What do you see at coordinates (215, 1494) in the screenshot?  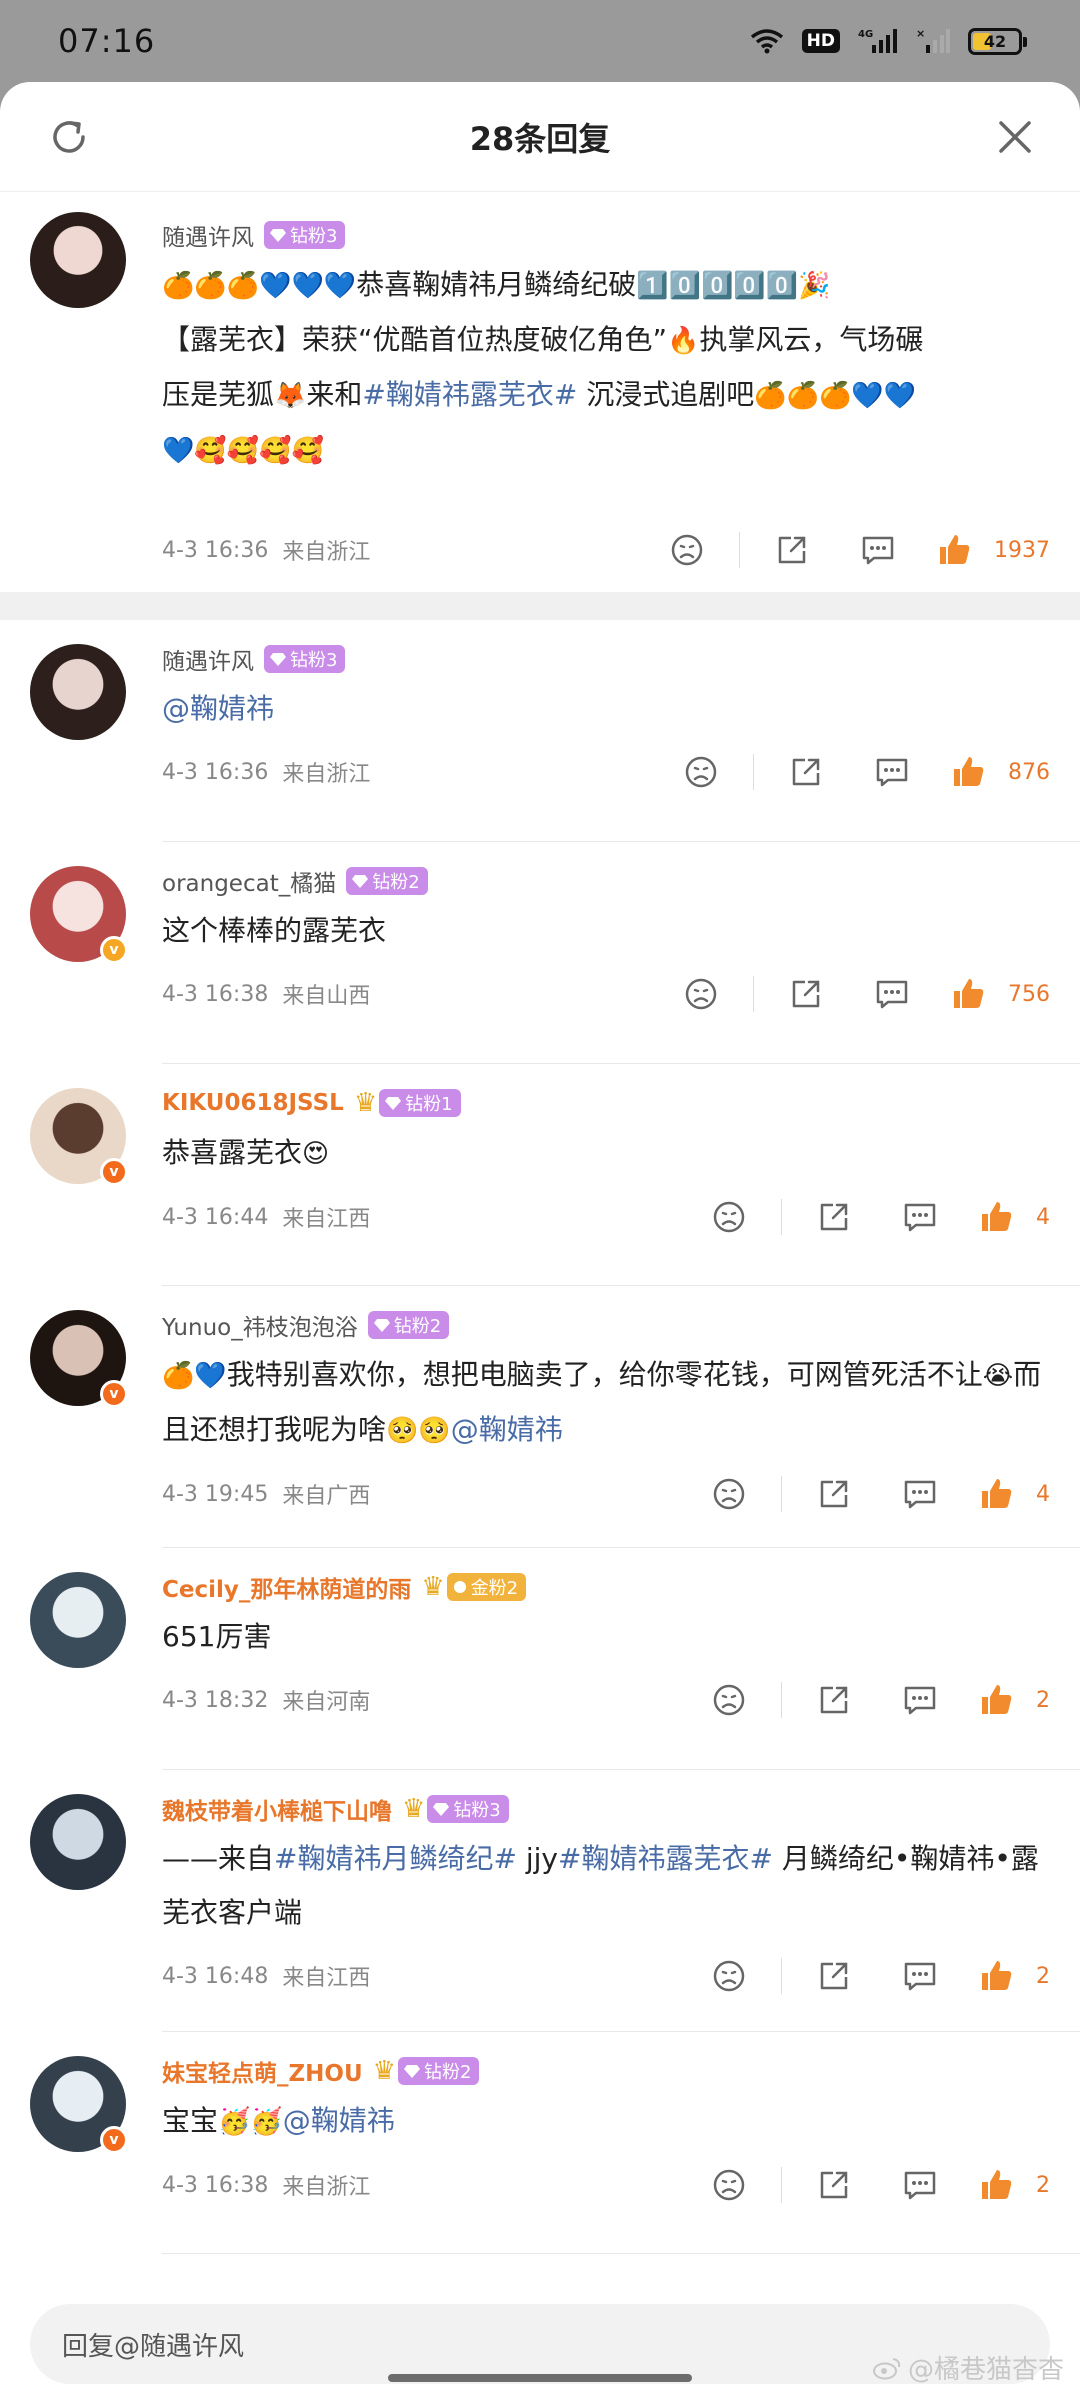 I see `comment-date: 4-3 19:45` at bounding box center [215, 1494].